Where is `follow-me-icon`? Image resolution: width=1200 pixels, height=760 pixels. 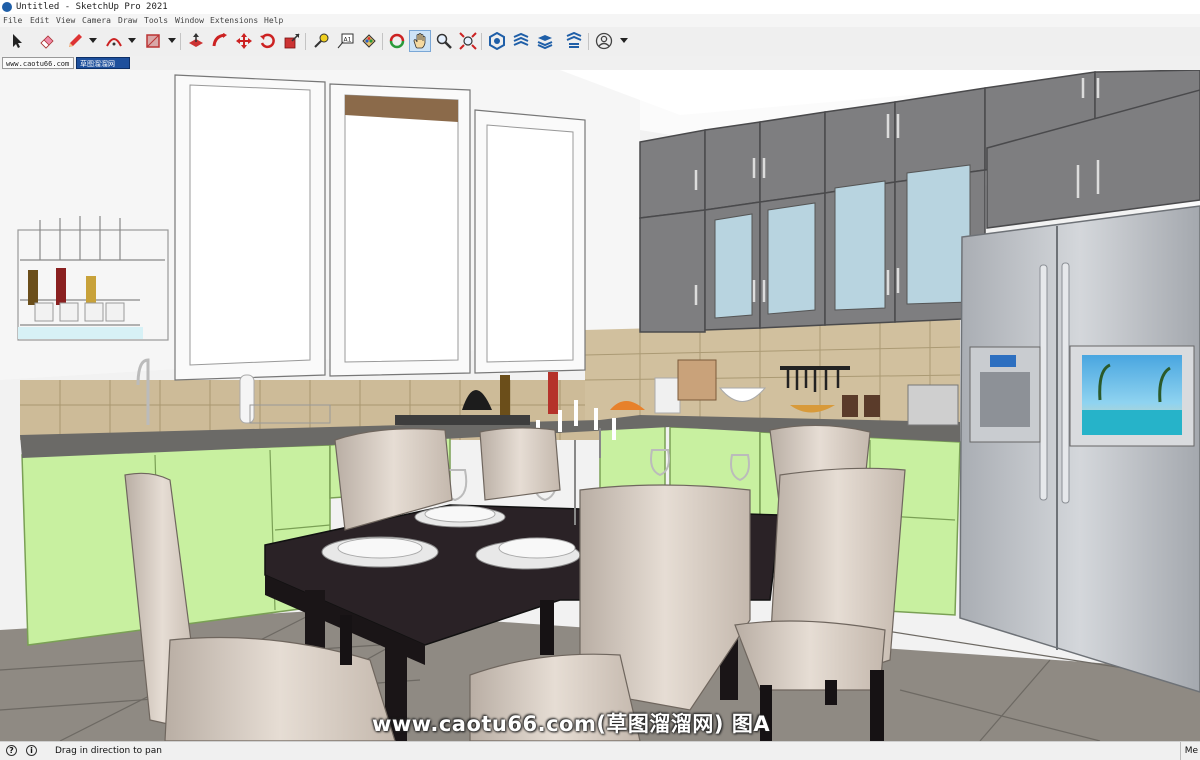 follow-me-icon is located at coordinates (220, 41).